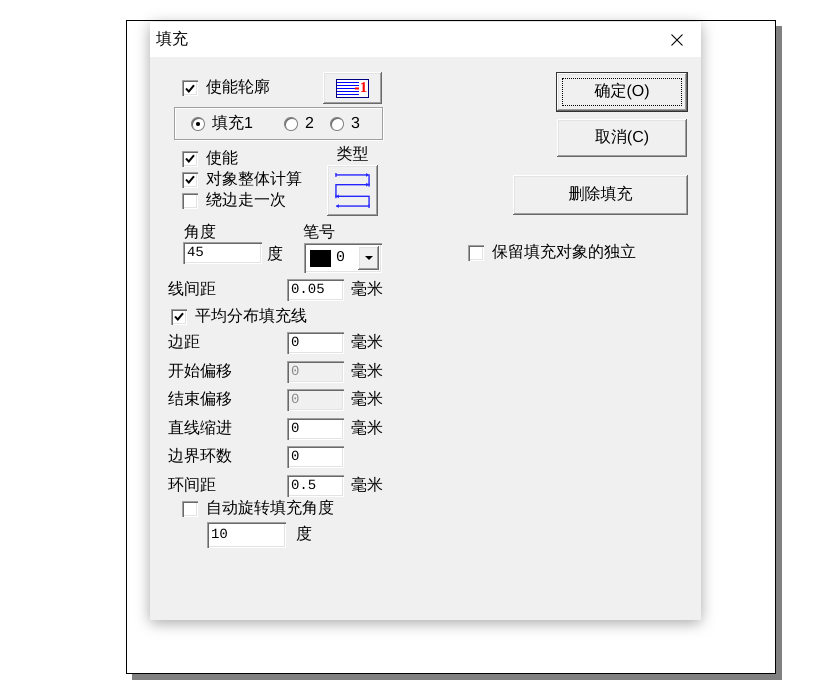 This screenshot has width=827, height=692. I want to click on close-icon, so click(677, 40).